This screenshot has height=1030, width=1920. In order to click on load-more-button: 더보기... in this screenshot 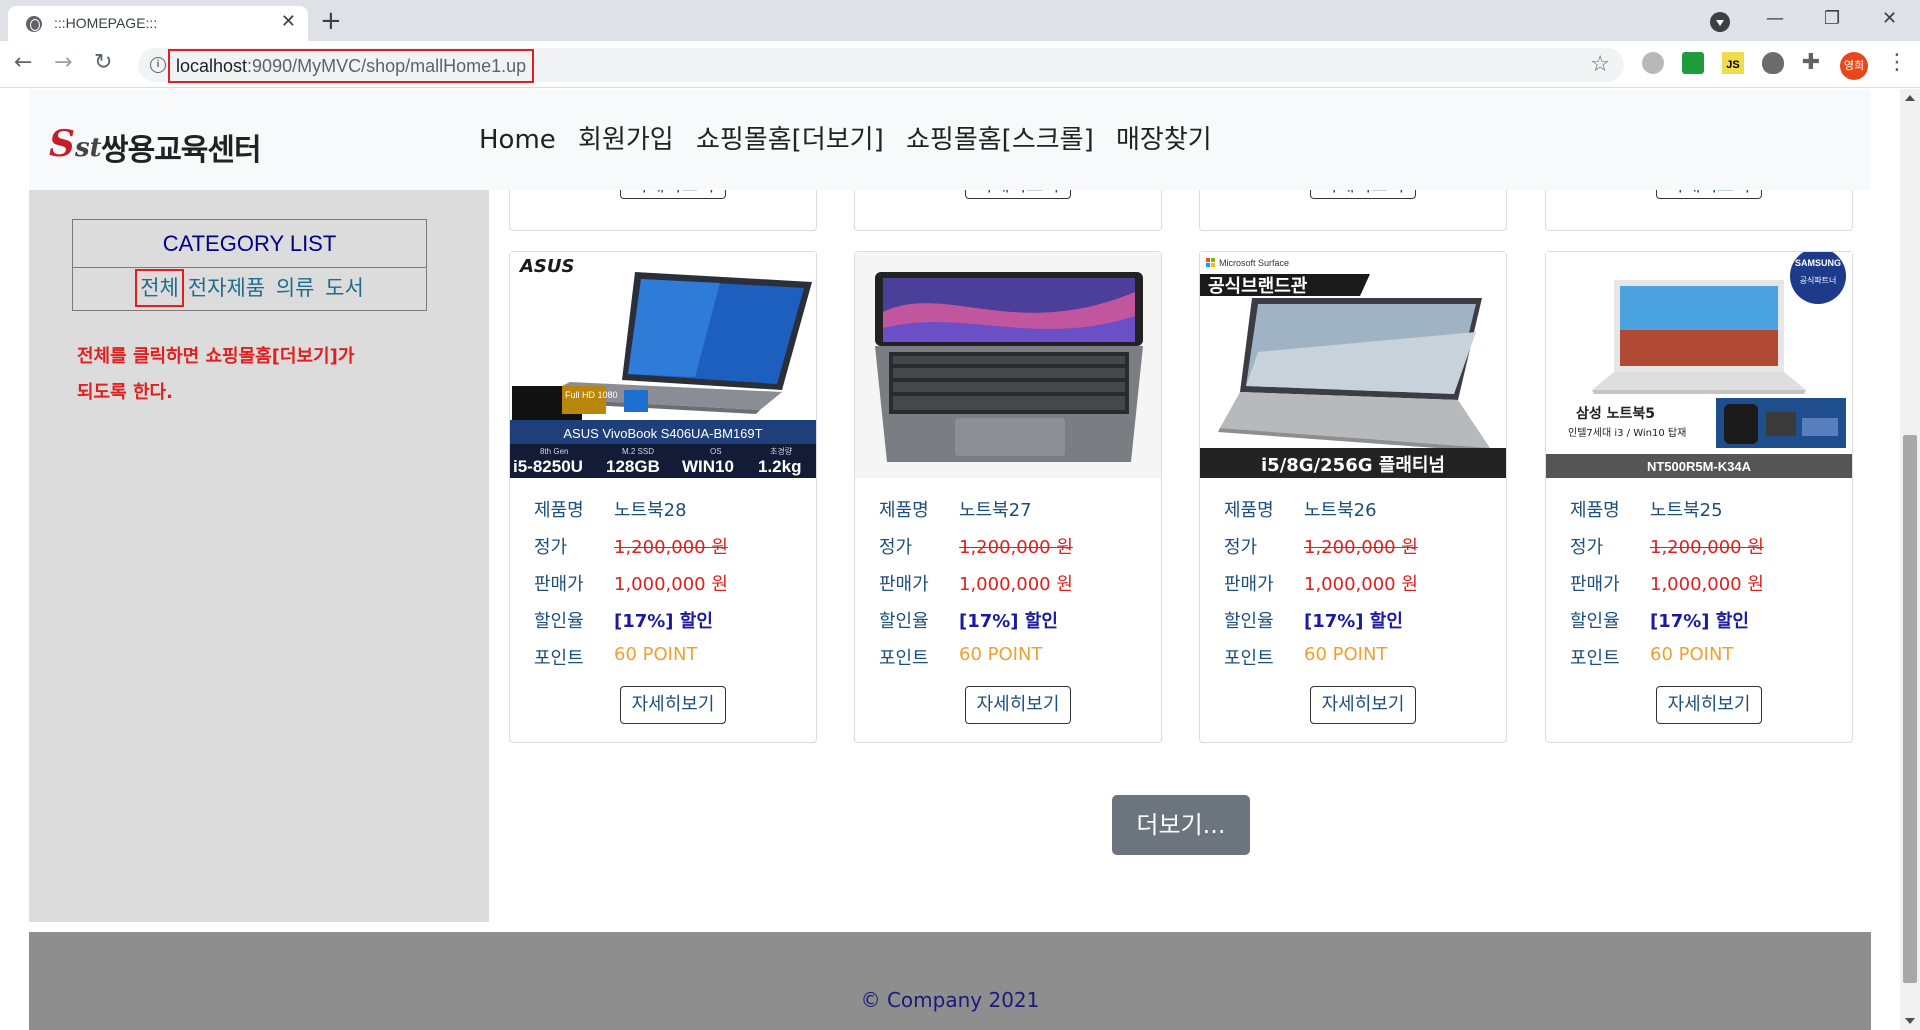, I will do `click(1181, 825)`.